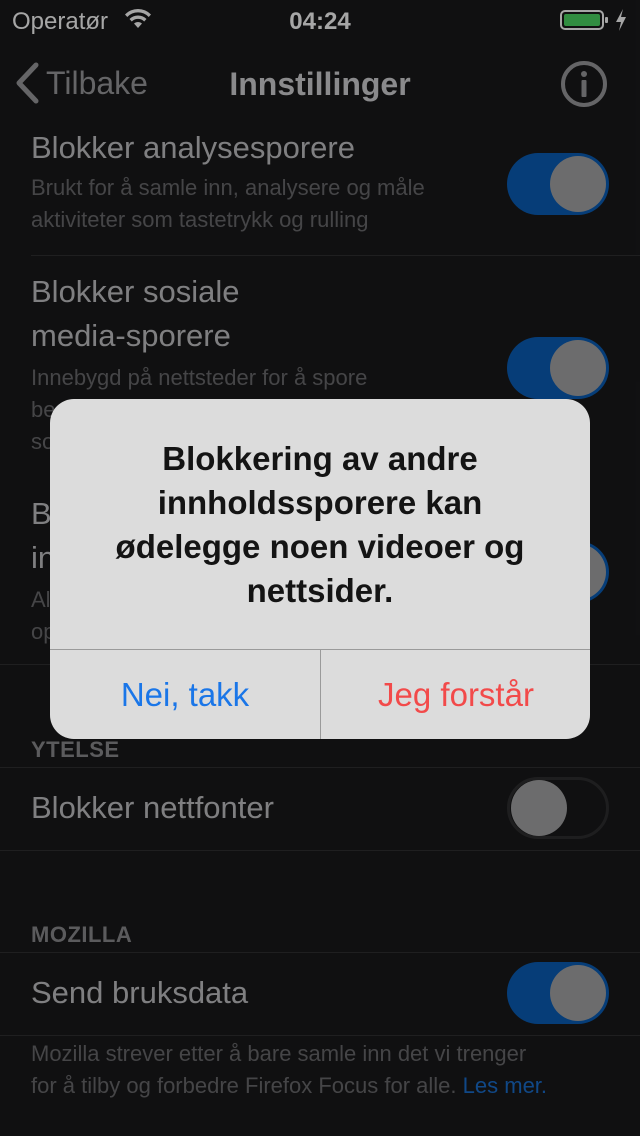 The height and width of the screenshot is (1136, 640). What do you see at coordinates (320, 458) in the screenshot?
I see `message-line: Blokkering av andre` at bounding box center [320, 458].